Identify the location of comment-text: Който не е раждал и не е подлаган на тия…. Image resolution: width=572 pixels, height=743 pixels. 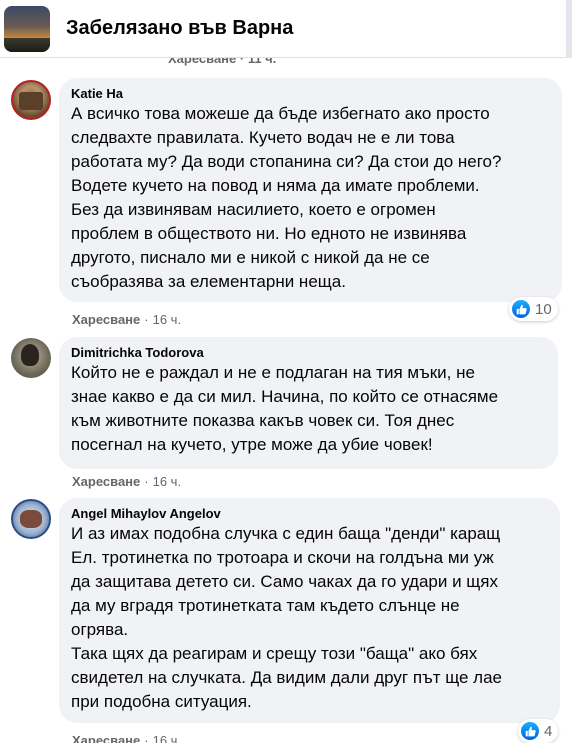
(285, 408).